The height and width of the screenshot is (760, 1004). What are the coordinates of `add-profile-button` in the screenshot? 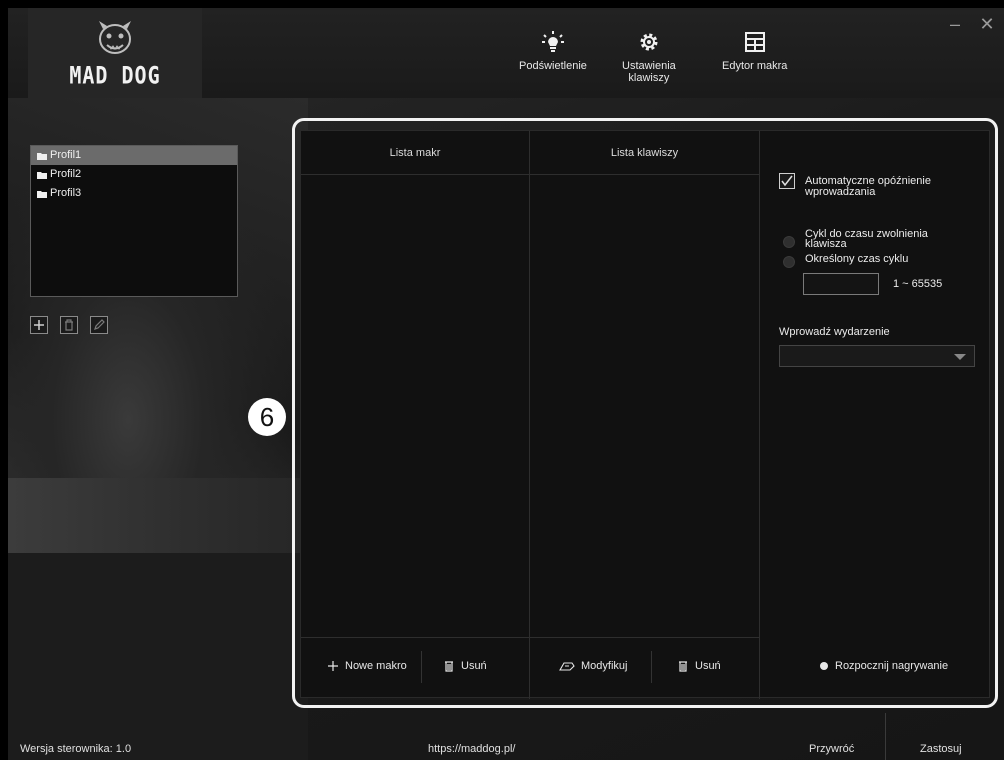 It's located at (39, 325).